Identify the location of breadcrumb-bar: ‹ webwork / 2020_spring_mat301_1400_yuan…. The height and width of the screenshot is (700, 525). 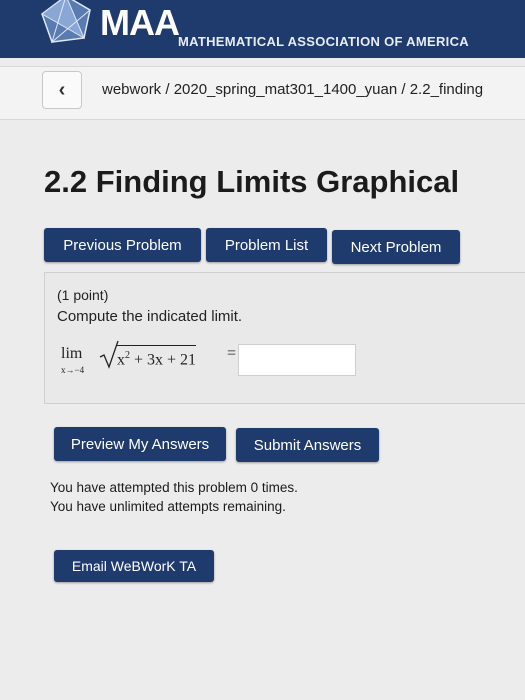
(262, 93).